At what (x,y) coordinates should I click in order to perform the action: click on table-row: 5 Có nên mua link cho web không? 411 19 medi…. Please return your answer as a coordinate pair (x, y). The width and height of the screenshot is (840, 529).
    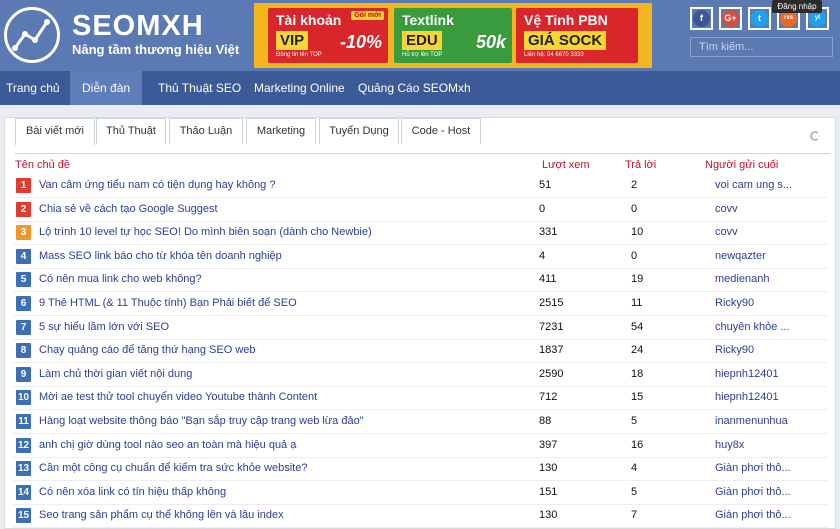
    Looking at the image, I should click on (420, 281).